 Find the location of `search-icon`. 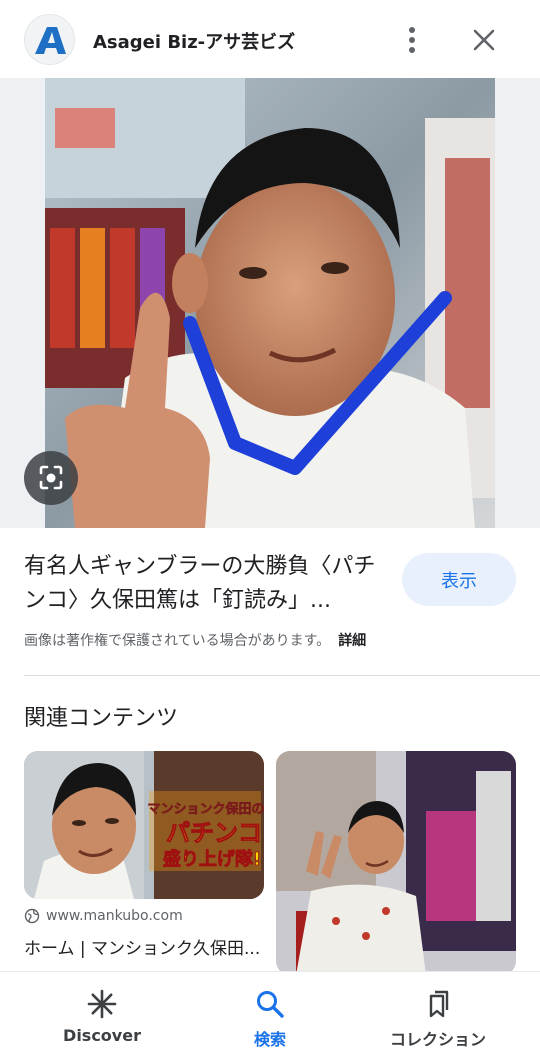

search-icon is located at coordinates (270, 1004).